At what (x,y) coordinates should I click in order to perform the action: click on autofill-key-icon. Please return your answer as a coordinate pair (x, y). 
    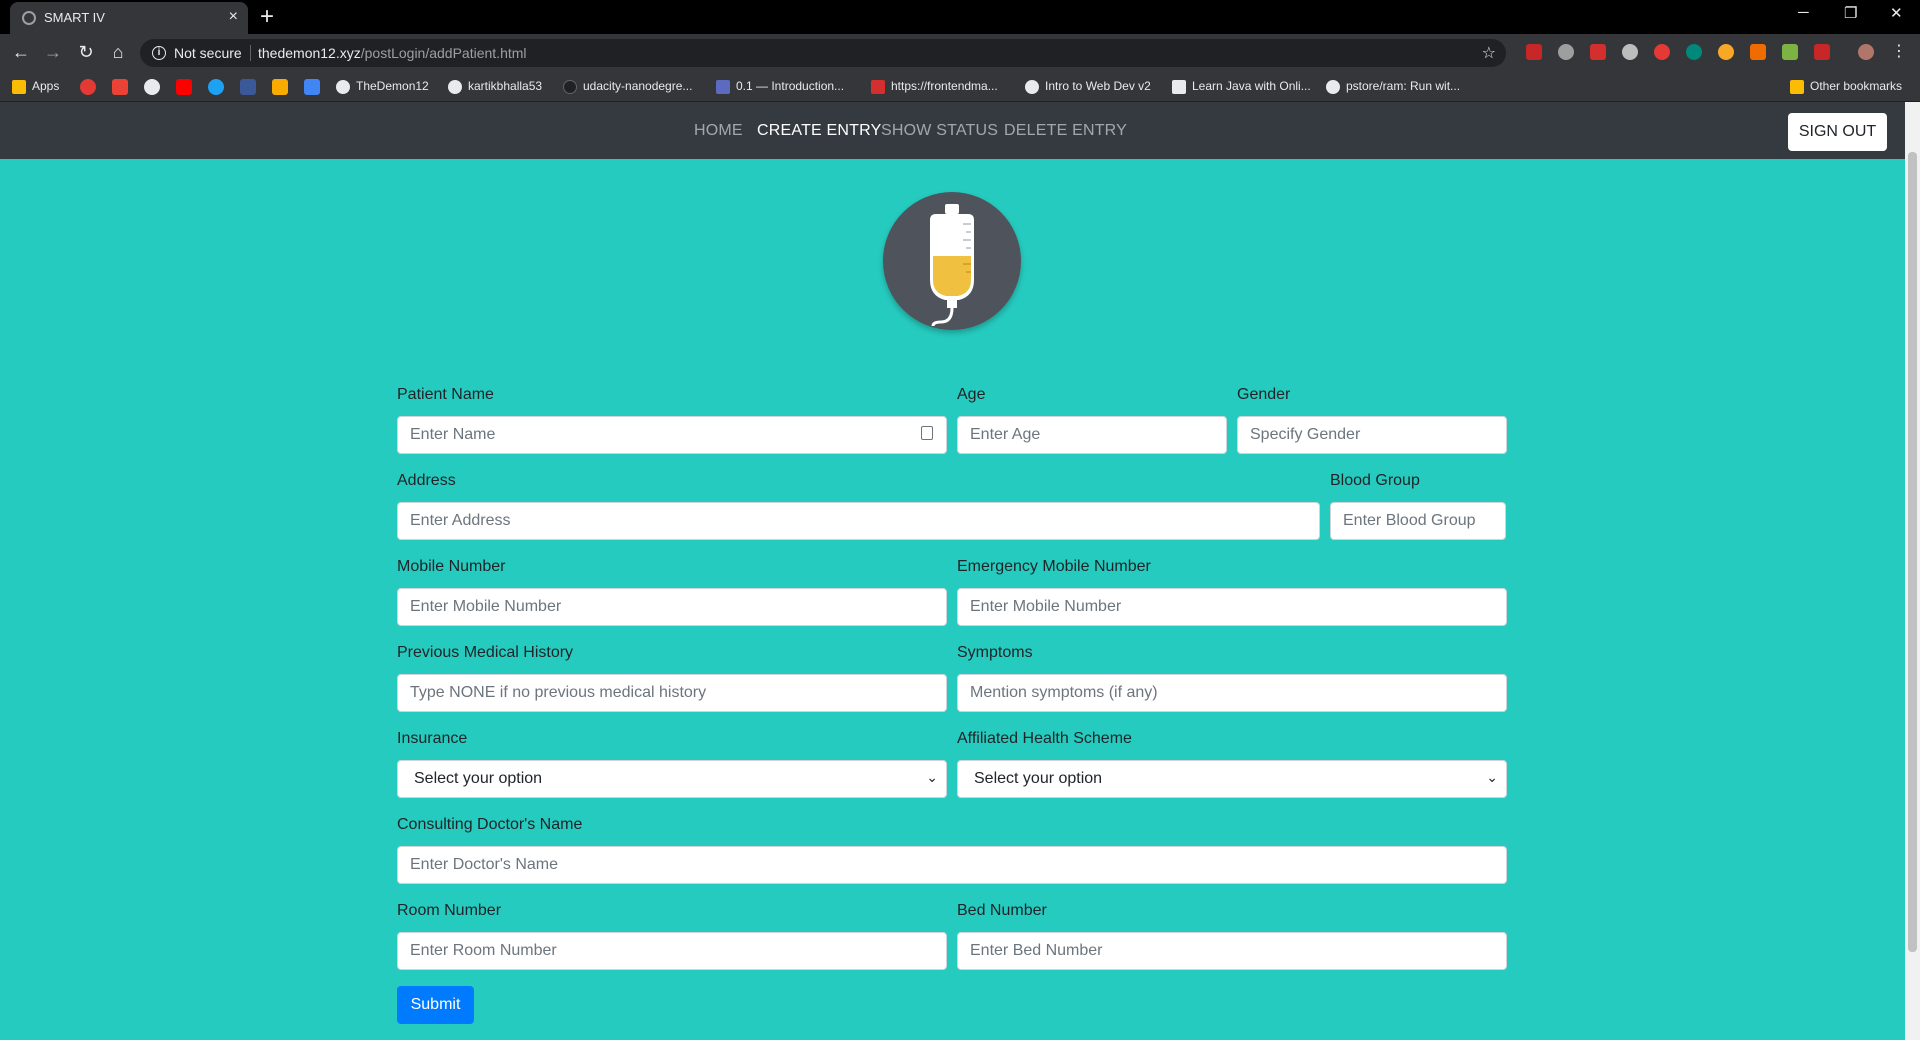
    Looking at the image, I should click on (927, 433).